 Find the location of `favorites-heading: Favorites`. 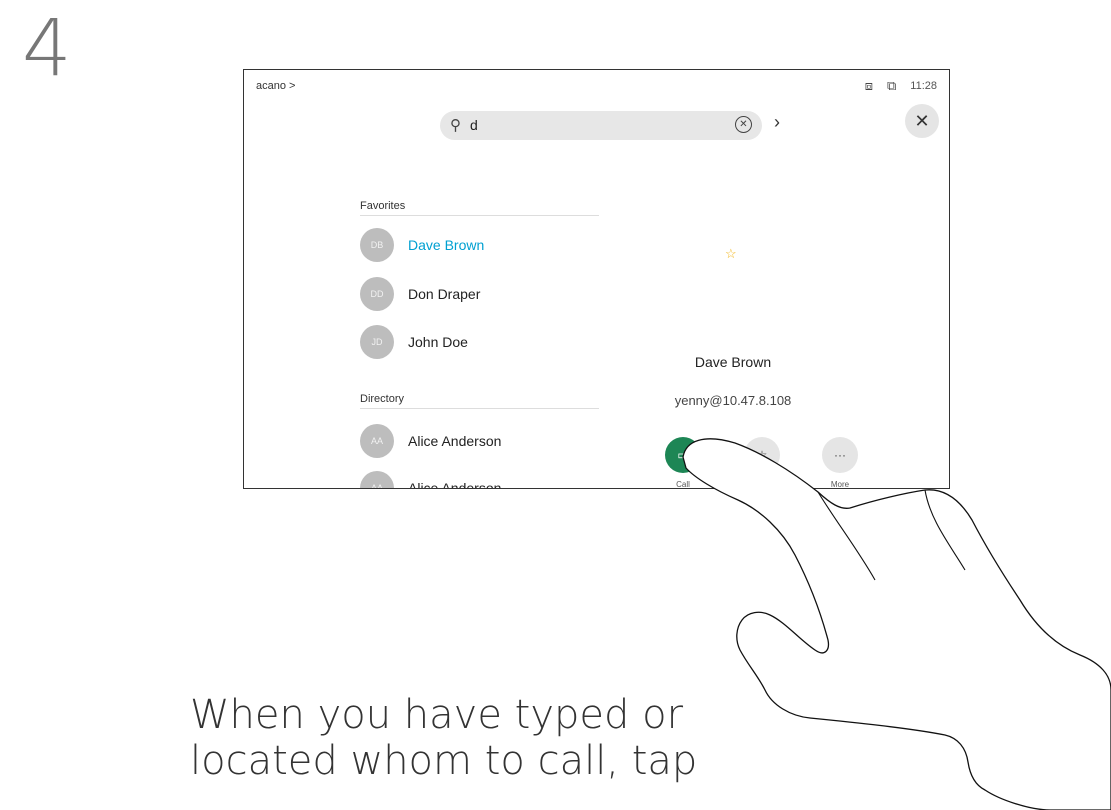

favorites-heading: Favorites is located at coordinates (479, 208).